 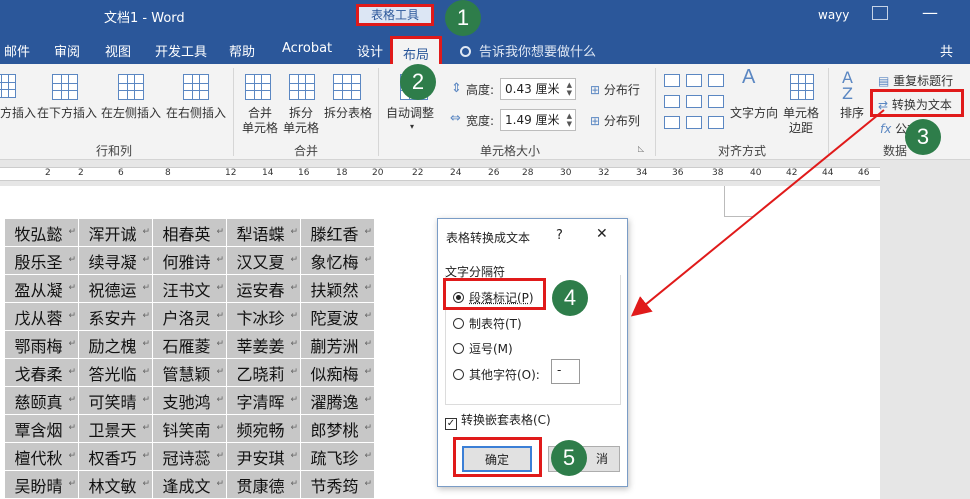 I want to click on table-cell: 郎梦桃 ↵, so click(x=337, y=428).